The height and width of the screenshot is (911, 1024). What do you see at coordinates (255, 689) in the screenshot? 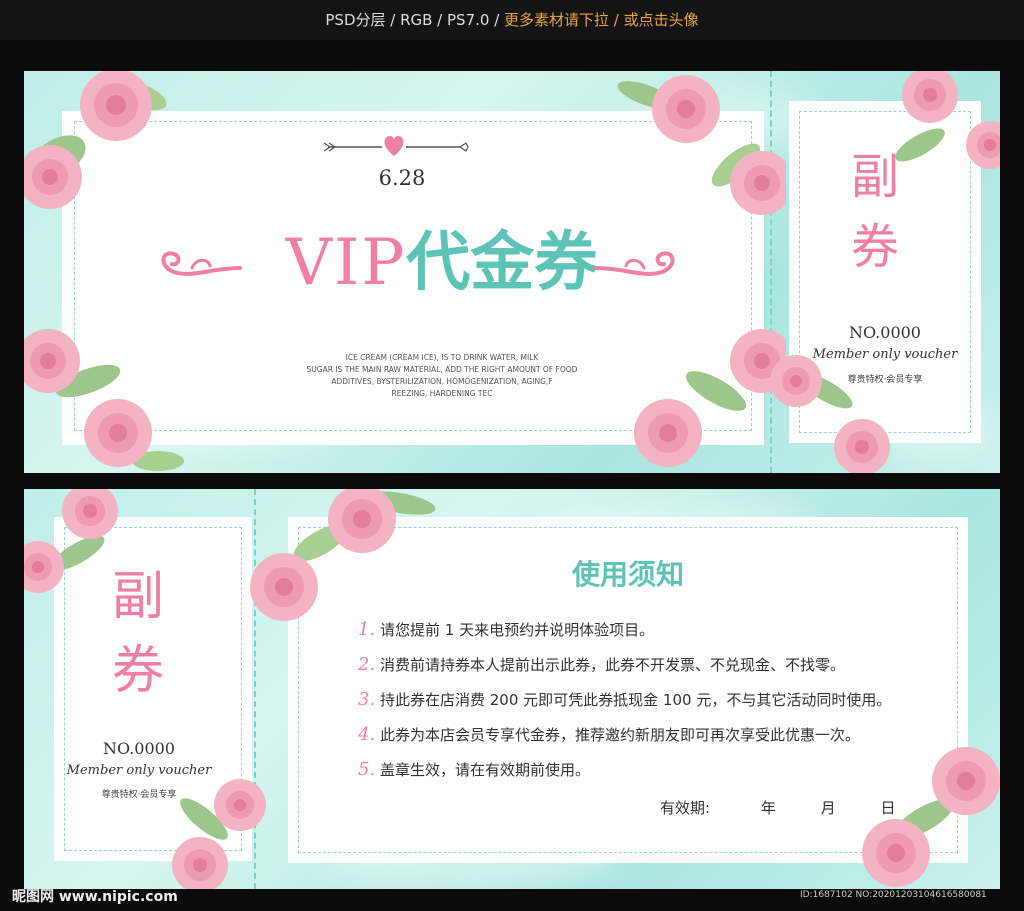
I see `back-perforation-line` at bounding box center [255, 689].